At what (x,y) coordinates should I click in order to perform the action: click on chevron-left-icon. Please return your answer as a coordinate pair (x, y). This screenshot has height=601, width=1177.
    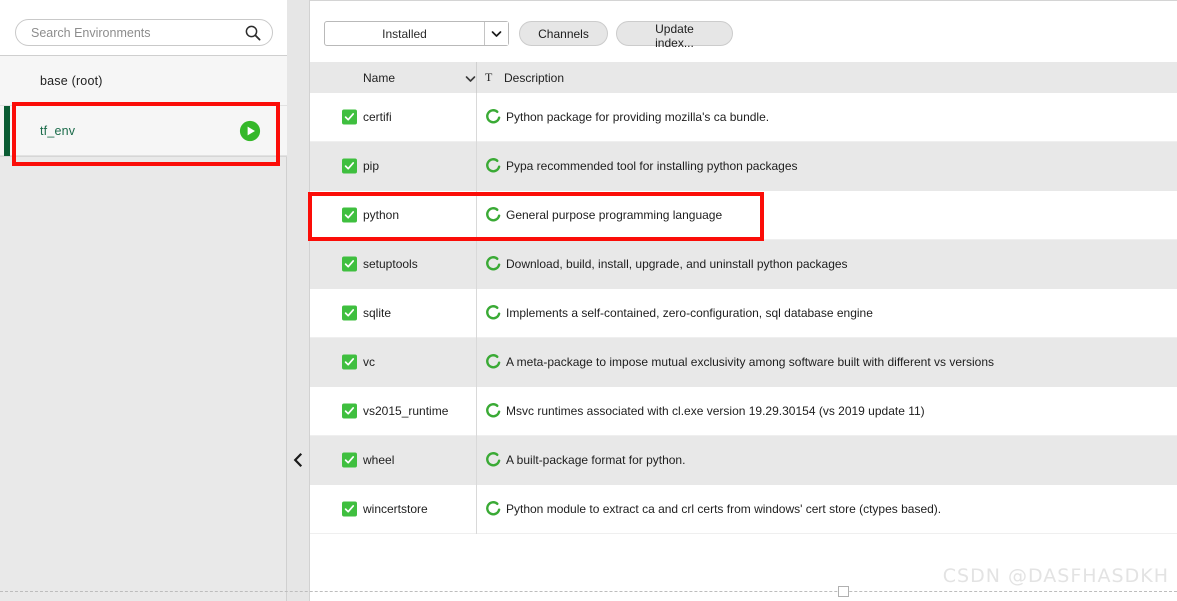
    Looking at the image, I should click on (298, 460).